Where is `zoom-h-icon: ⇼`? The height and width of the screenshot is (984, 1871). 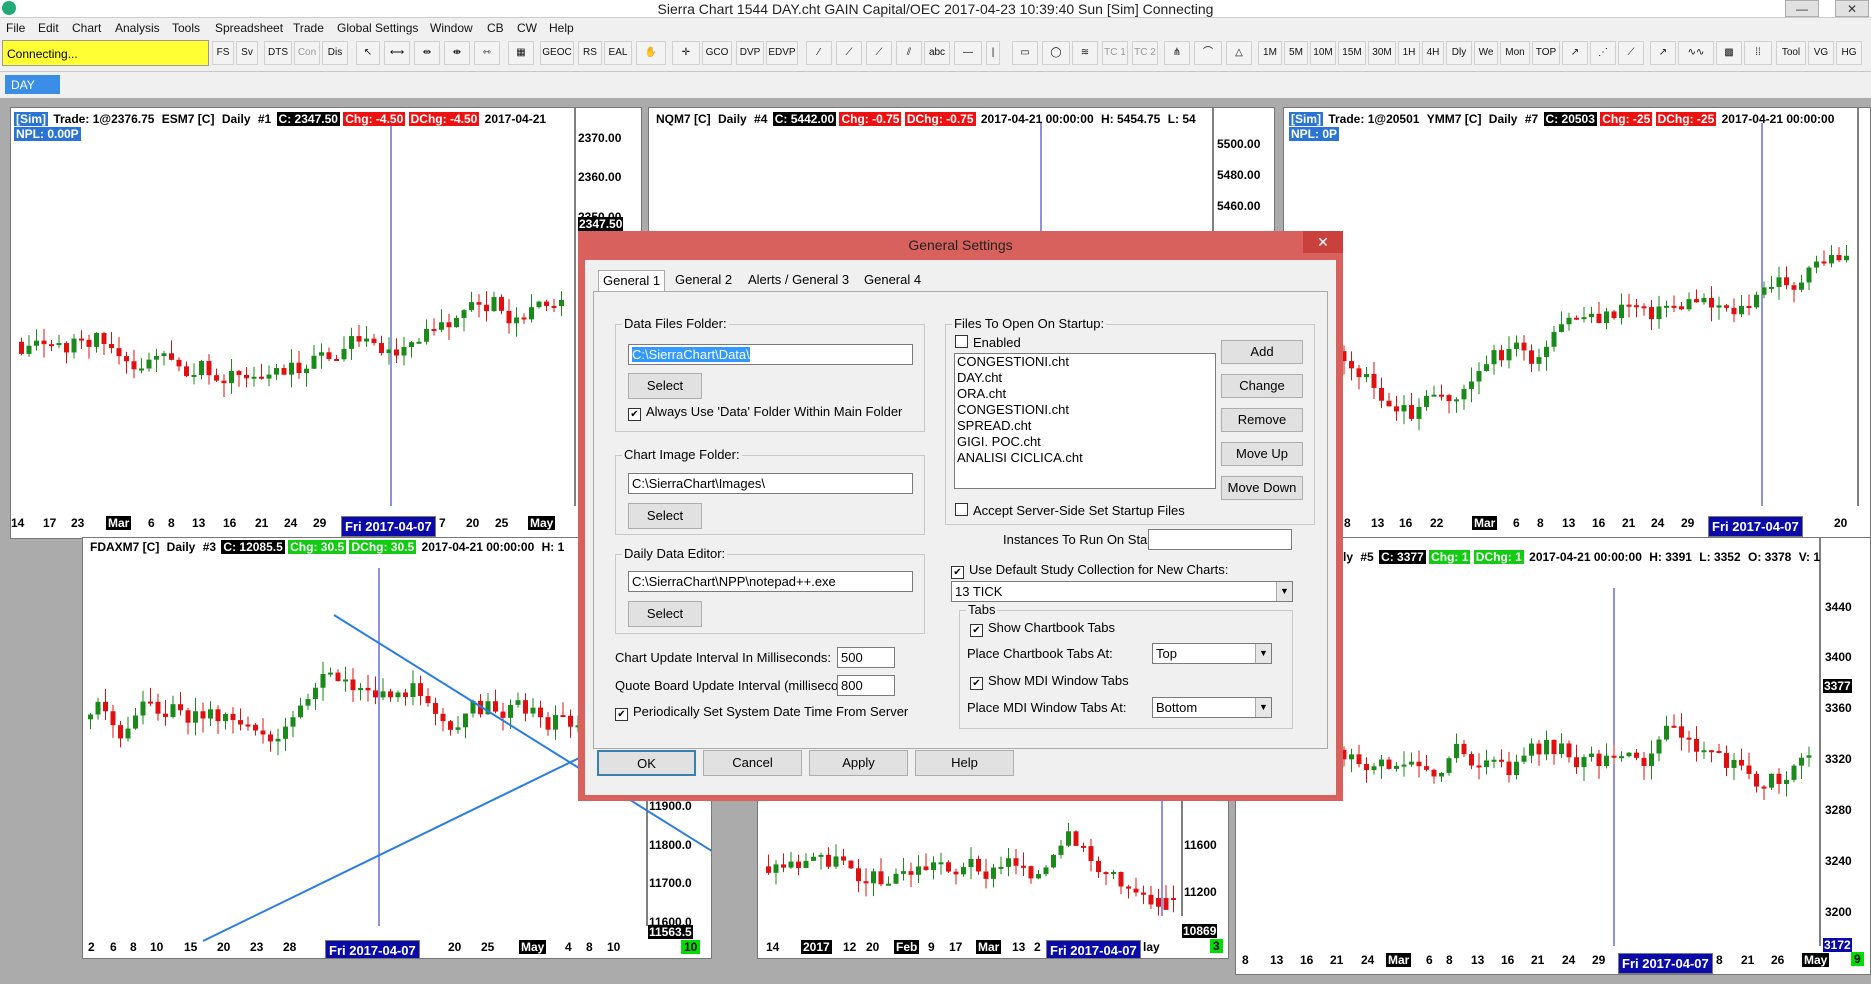 zoom-h-icon: ⇼ is located at coordinates (457, 53).